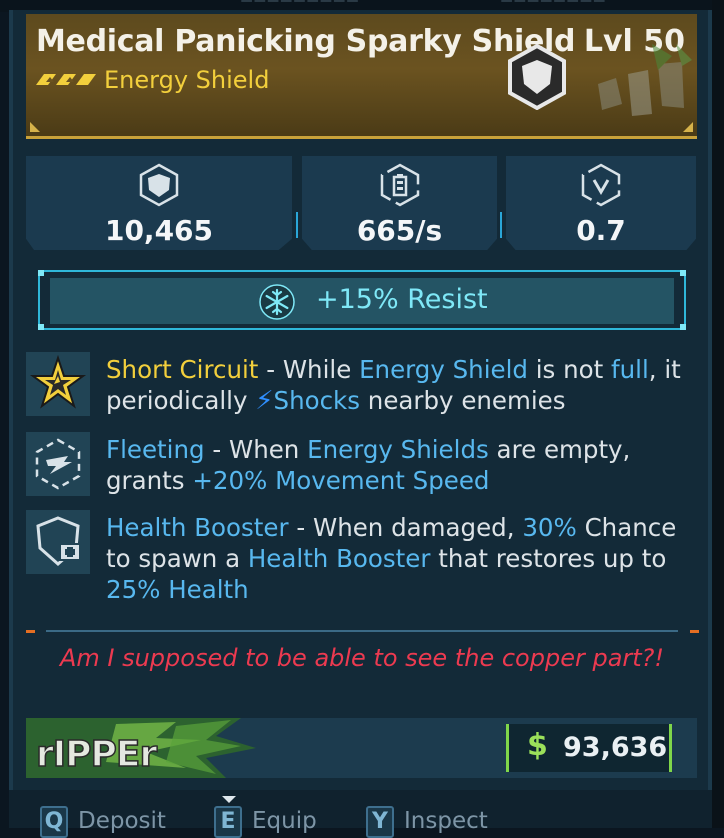 Image resolution: width=724 pixels, height=838 pixels. I want to click on perk-keyword: +20% Movement Speed, so click(341, 480).